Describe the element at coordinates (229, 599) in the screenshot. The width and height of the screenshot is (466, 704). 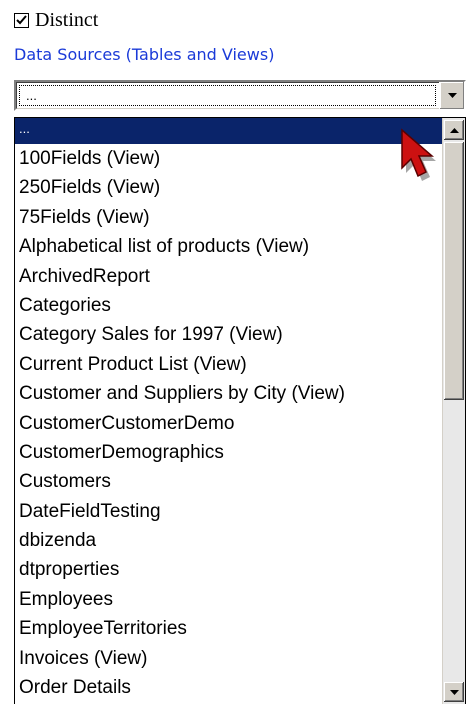
I see `list-item: Employees` at that location.